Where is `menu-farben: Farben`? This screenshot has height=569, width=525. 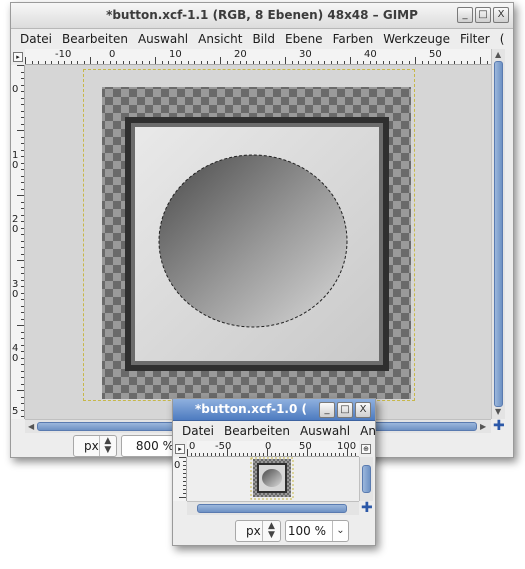 menu-farben: Farben is located at coordinates (353, 39).